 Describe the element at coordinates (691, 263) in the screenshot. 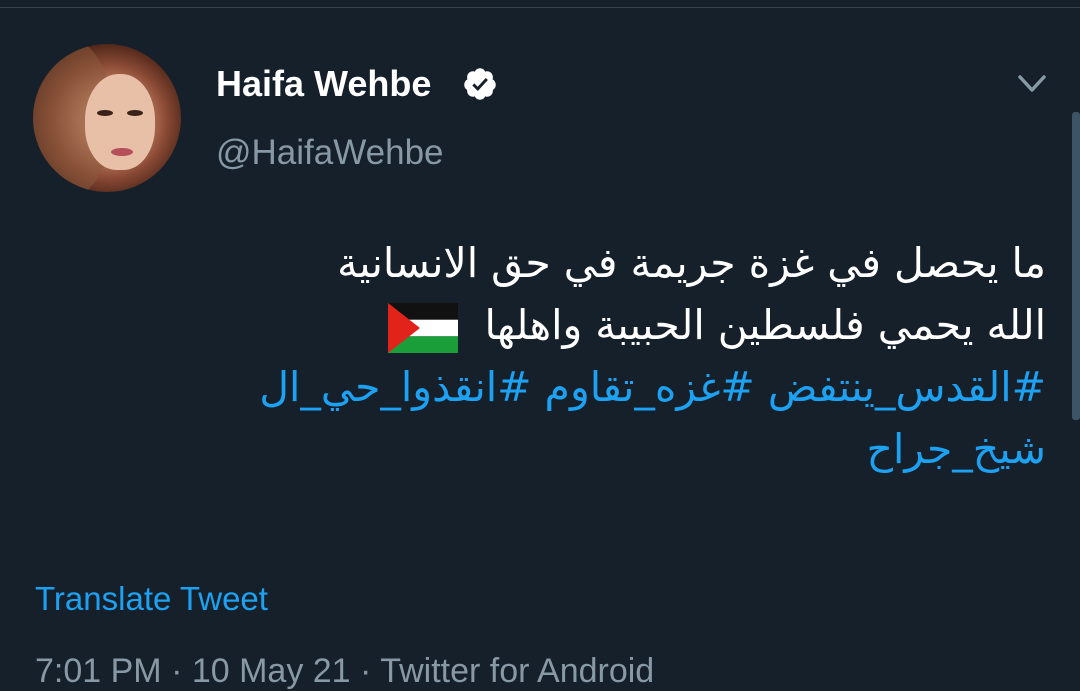

I see `tweet-line: ما يحصل في غزة جريمة في حق الانسانية` at that location.